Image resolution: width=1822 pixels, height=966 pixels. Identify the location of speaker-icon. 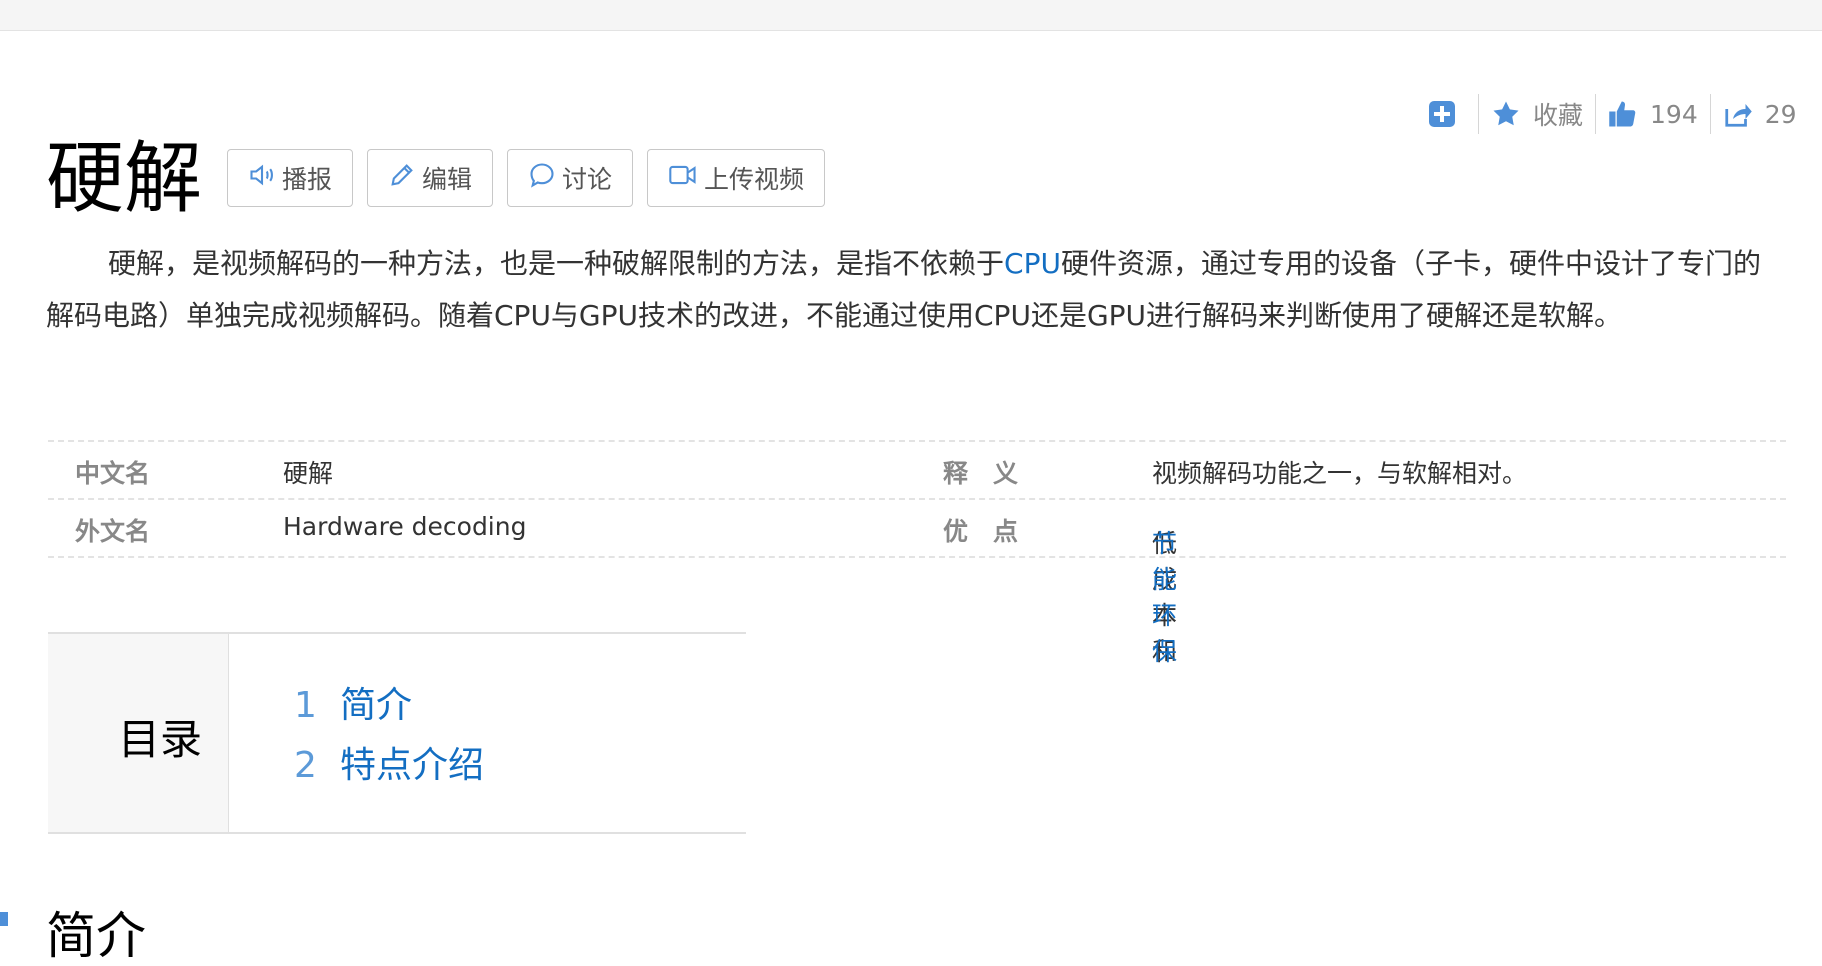
(265, 178).